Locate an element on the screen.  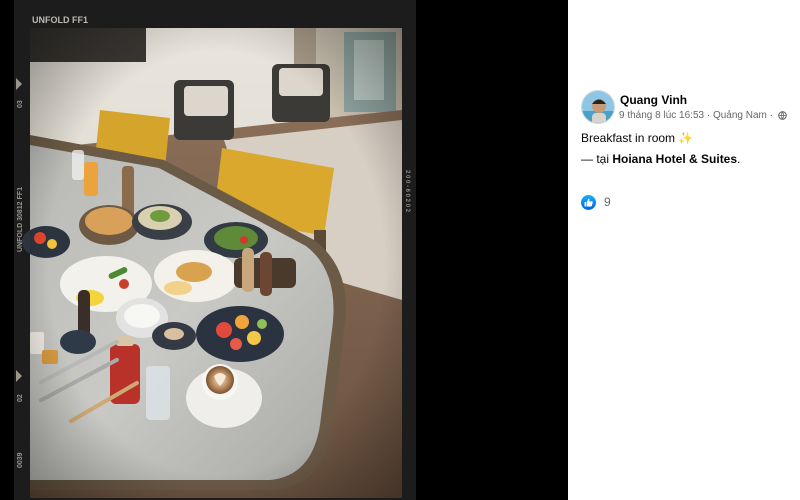
avatar is located at coordinates (598, 107).